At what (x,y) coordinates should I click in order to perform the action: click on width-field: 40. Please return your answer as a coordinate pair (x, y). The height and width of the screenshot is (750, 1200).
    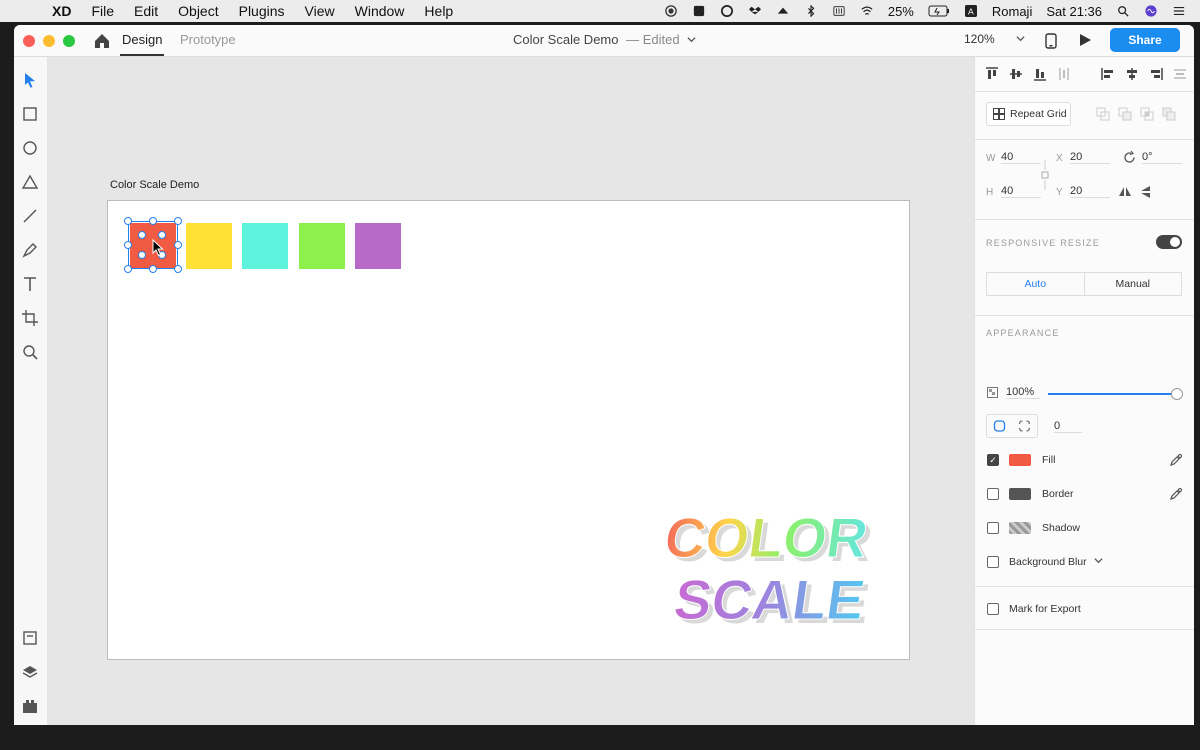
    Looking at the image, I should click on (1021, 157).